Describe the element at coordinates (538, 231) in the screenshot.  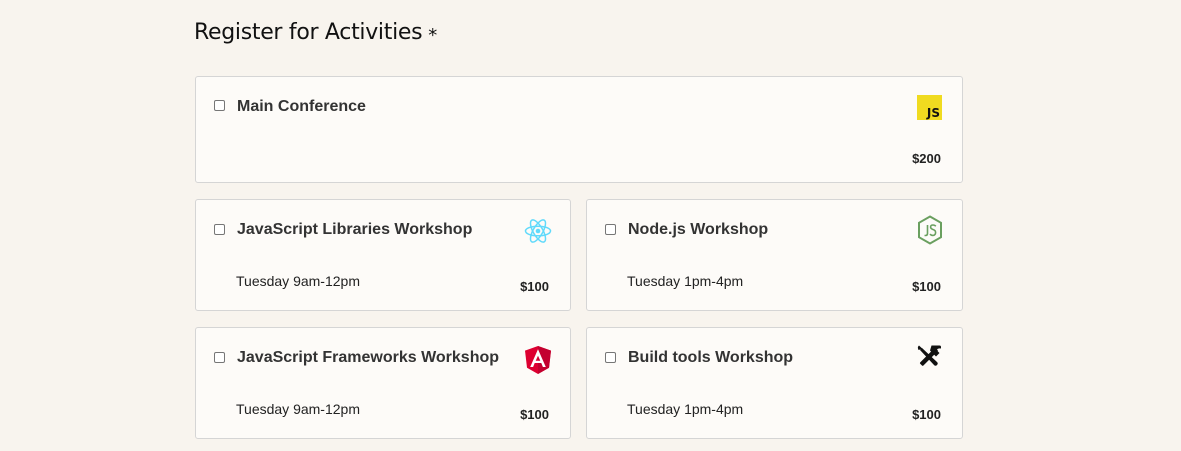
I see `react-icon` at that location.